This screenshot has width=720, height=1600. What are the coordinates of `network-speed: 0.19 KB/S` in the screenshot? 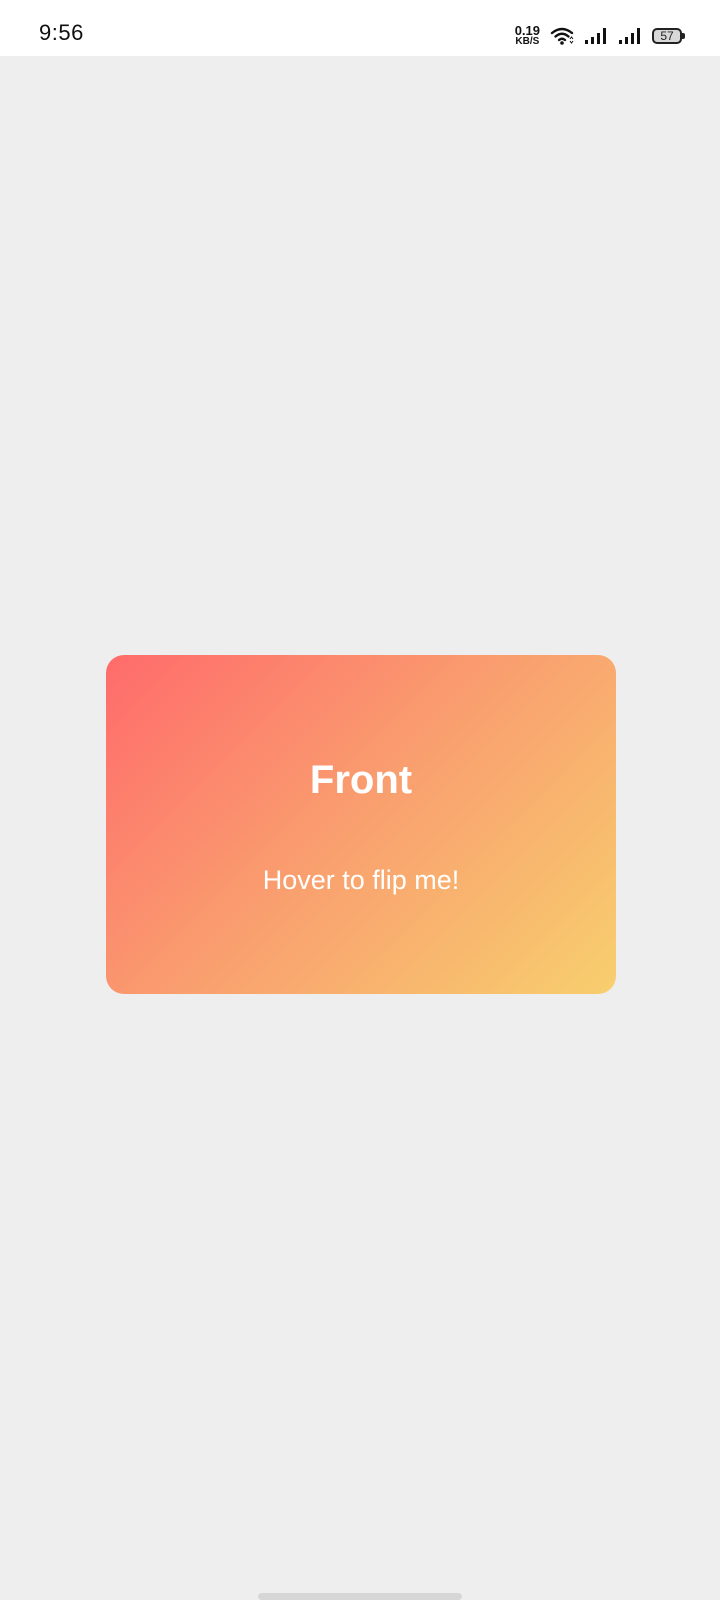 It's located at (527, 35).